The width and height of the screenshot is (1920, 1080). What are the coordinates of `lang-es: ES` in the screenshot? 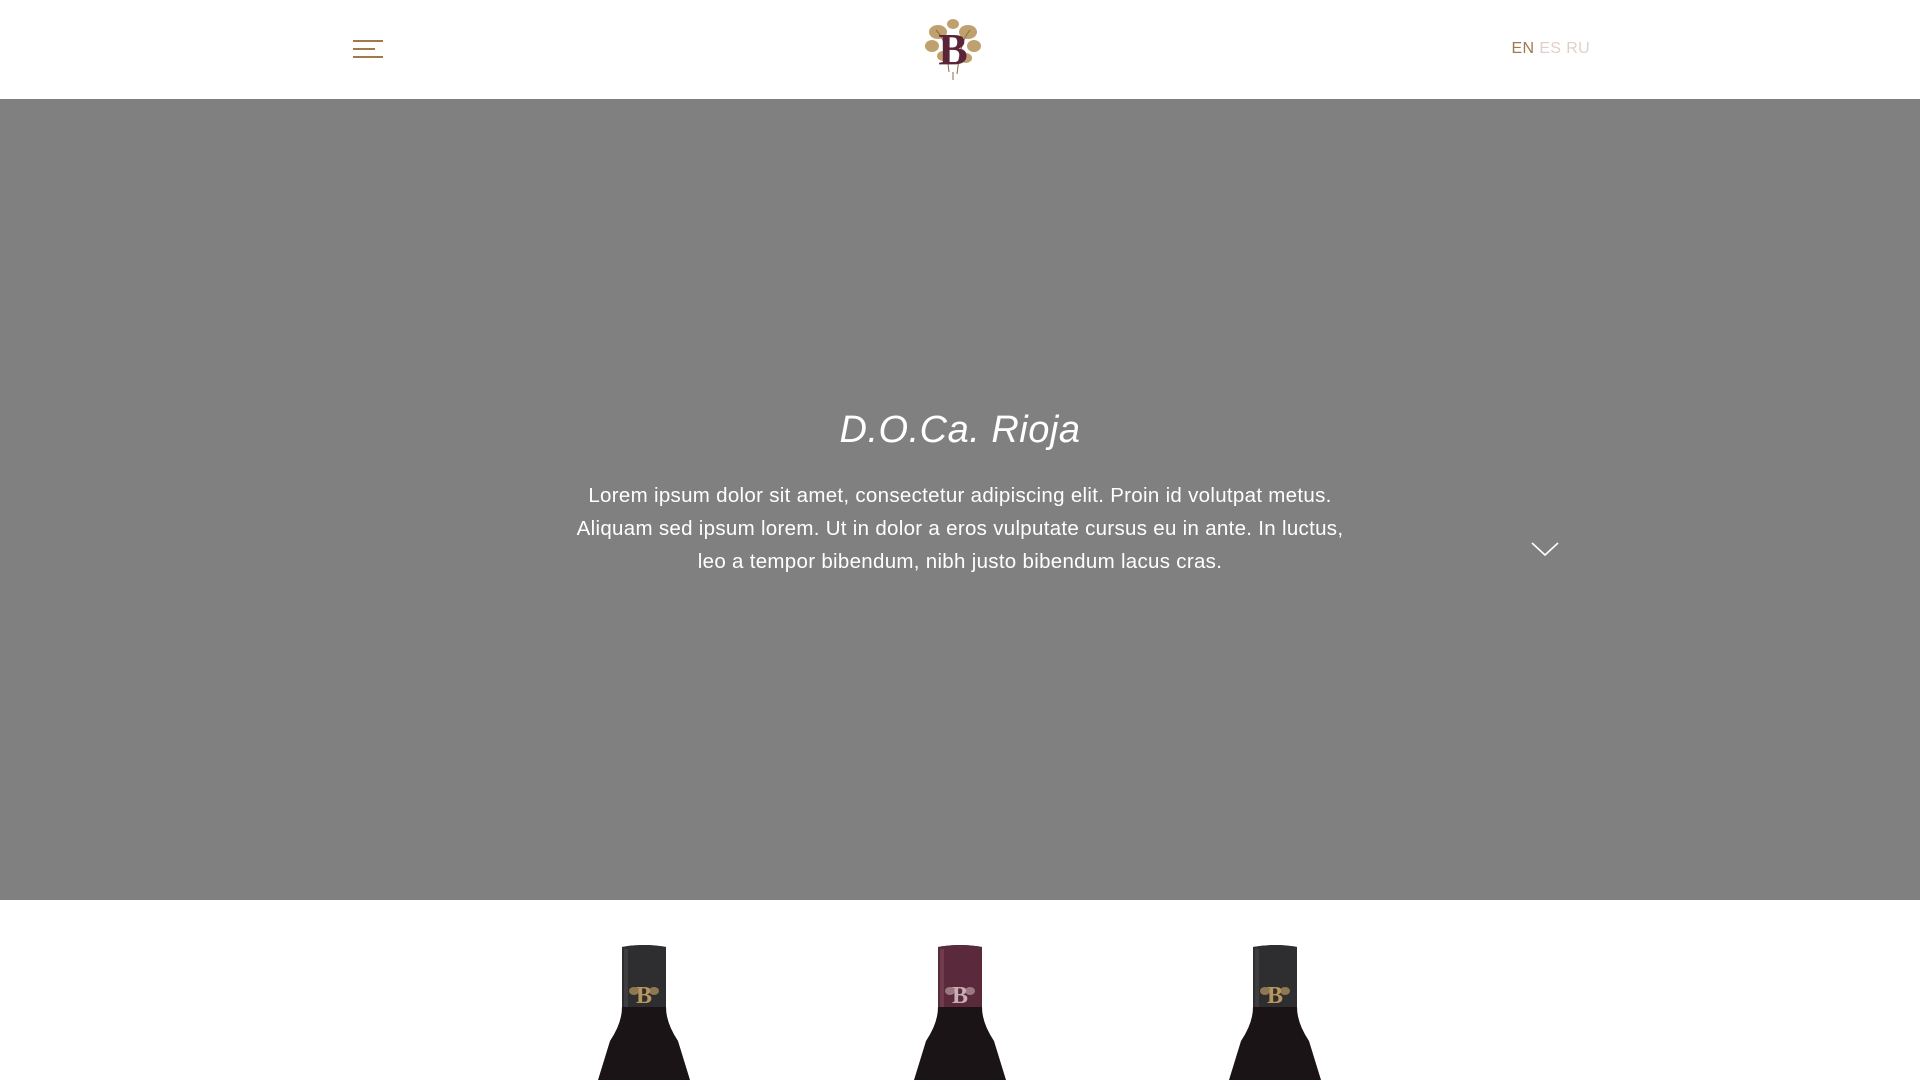 It's located at (1550, 49).